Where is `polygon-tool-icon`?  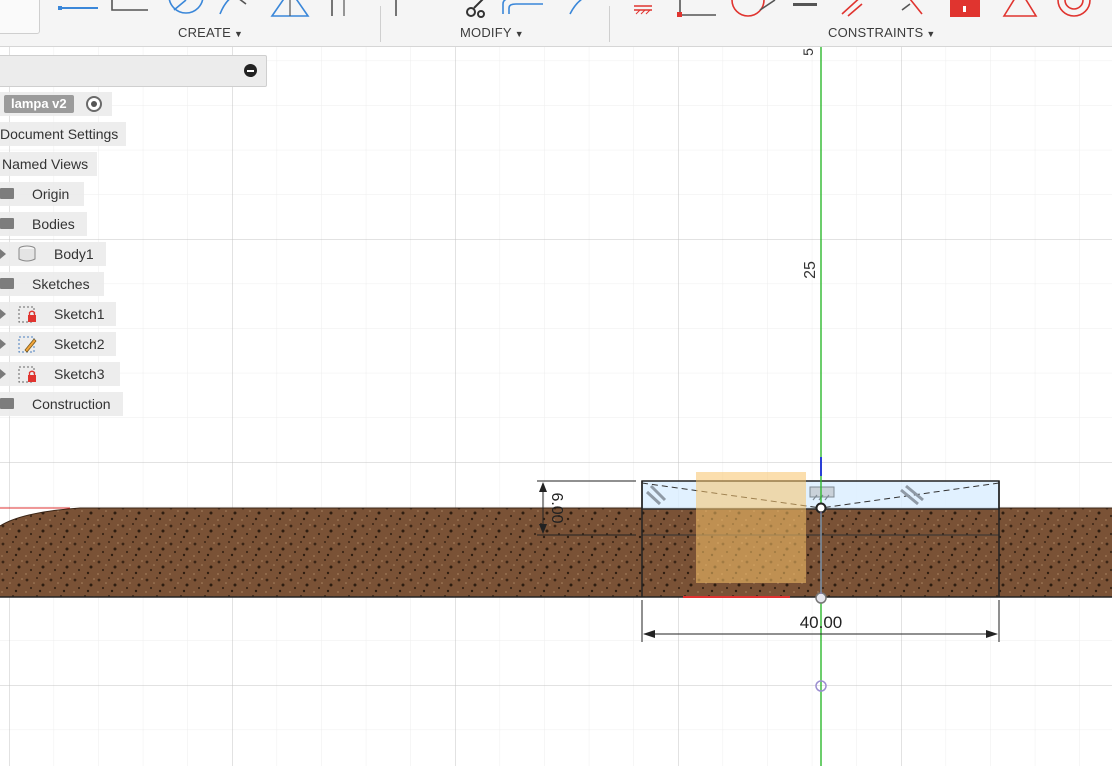
polygon-tool-icon is located at coordinates (290, 8).